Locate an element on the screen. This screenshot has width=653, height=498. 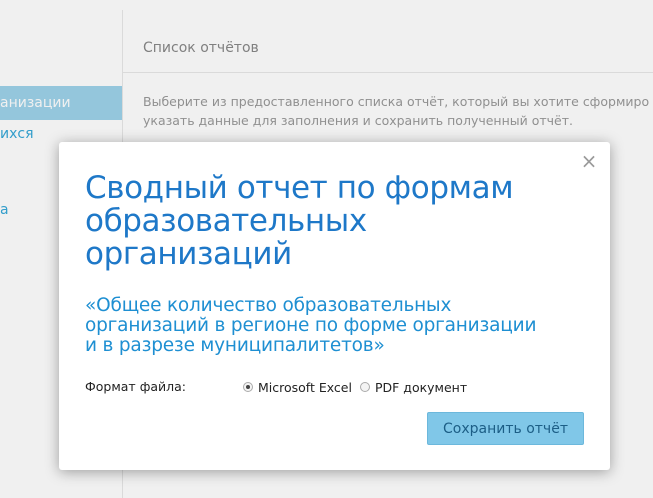
save-report-button: Сохранить отчёт is located at coordinates (505, 428).